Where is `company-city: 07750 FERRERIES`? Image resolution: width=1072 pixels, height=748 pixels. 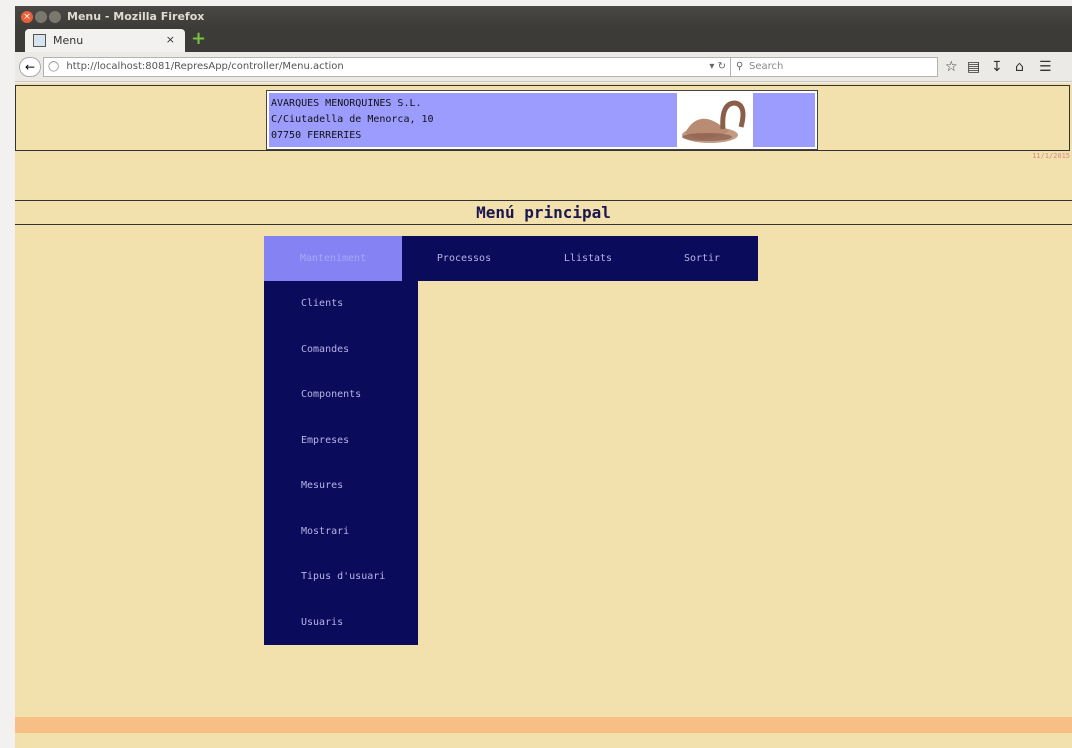 company-city: 07750 FERRERIES is located at coordinates (316, 135).